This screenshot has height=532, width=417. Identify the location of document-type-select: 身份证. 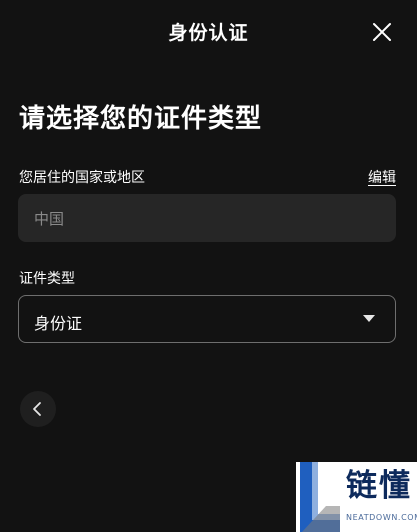
(207, 319).